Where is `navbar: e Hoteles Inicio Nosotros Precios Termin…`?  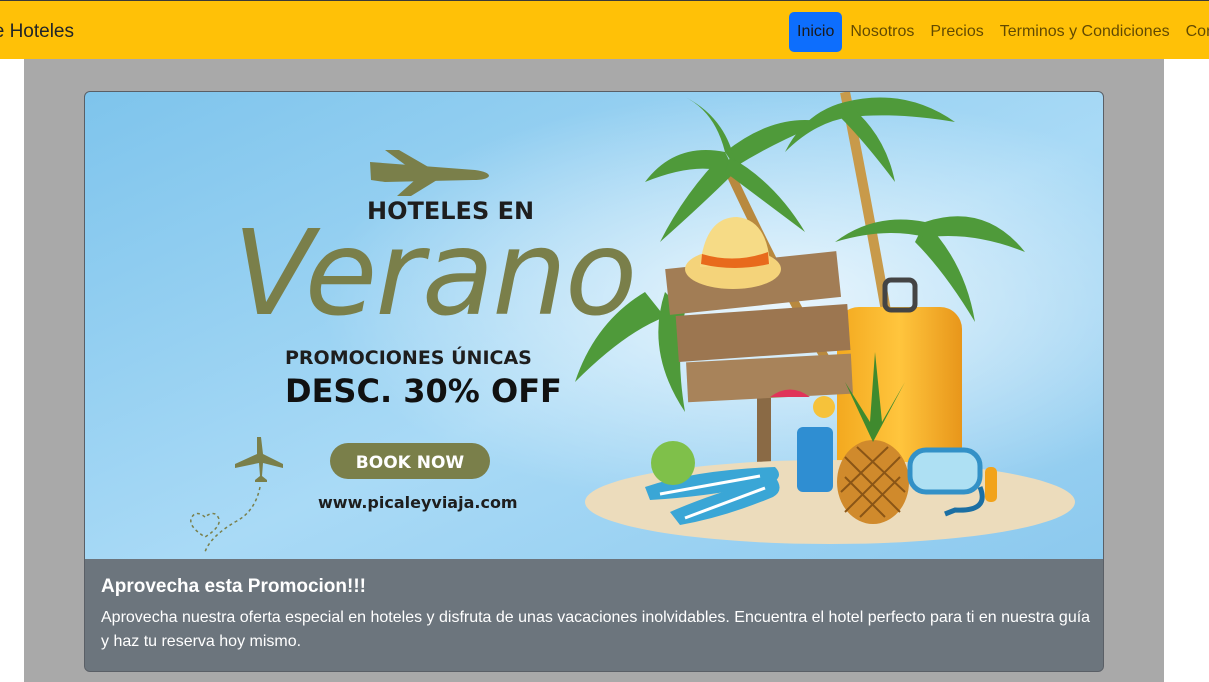 navbar: e Hoteles Inicio Nosotros Precios Termin… is located at coordinates (604, 29).